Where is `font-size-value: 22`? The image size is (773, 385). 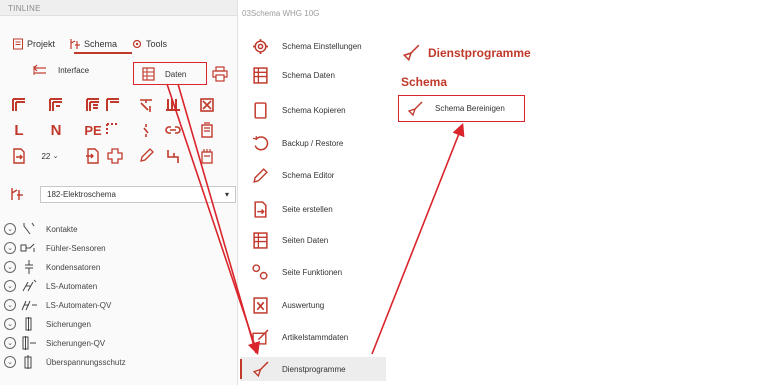
font-size-value: 22 is located at coordinates (46, 156).